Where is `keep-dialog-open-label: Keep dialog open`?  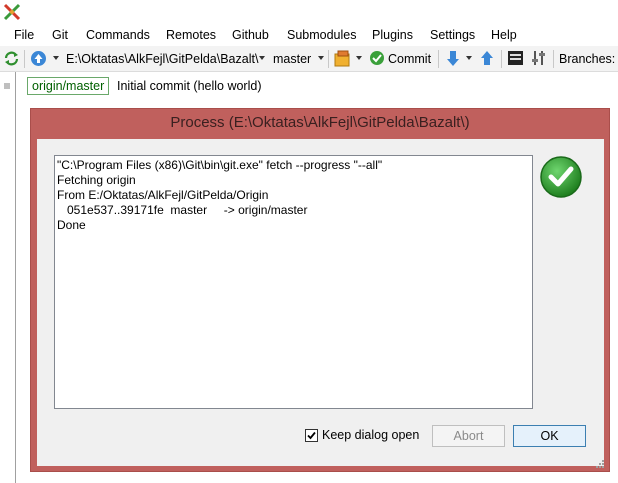 keep-dialog-open-label: Keep dialog open is located at coordinates (370, 435).